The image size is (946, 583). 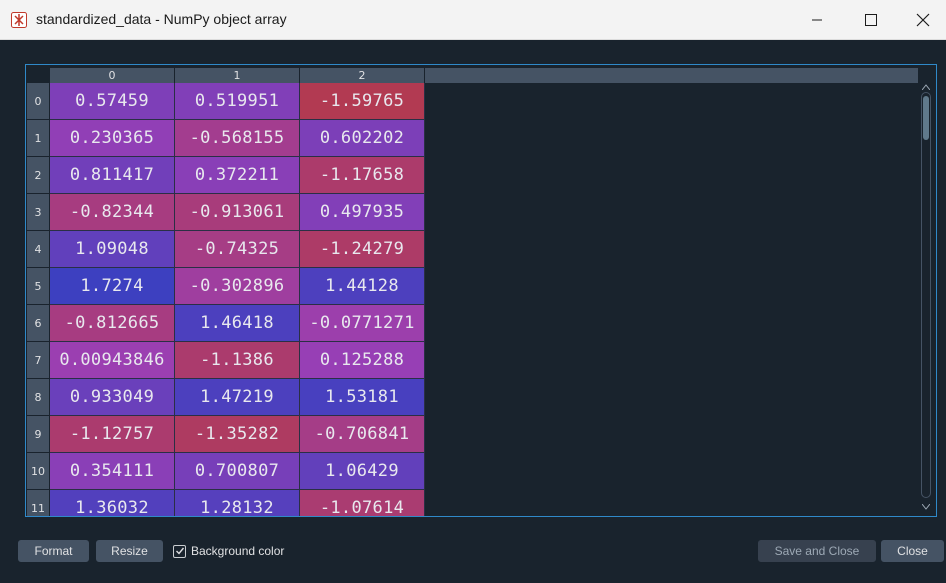 I want to click on checkmark-icon, so click(x=179, y=551).